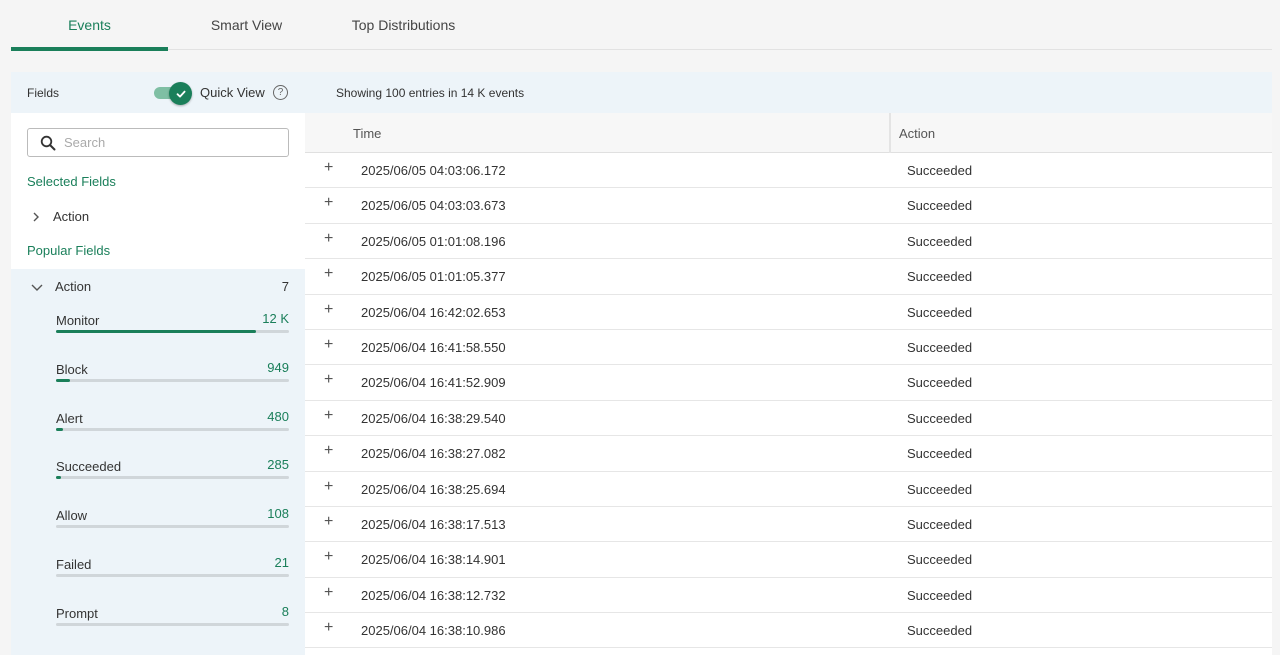 The image size is (1280, 655). Describe the element at coordinates (788, 383) in the screenshot. I see `table-row: +2025/06/04 16:41:52.909 Succeeded` at that location.